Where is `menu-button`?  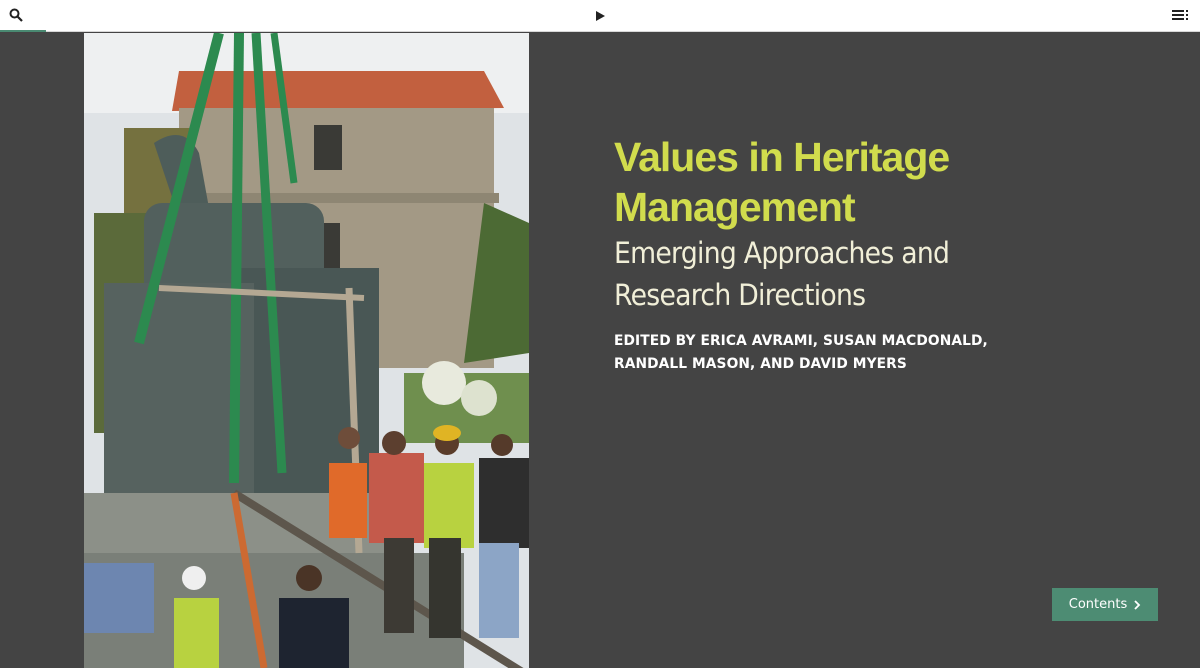
menu-button is located at coordinates (1181, 16).